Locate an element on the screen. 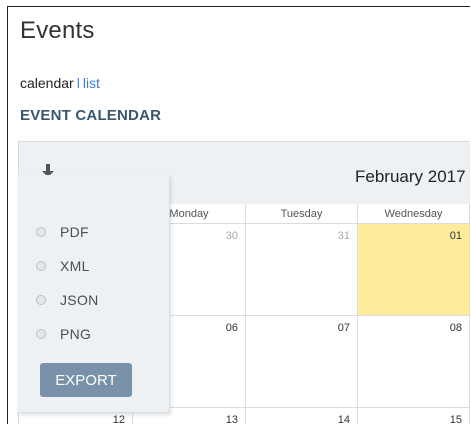 The height and width of the screenshot is (425, 471). month-title: February 2017 is located at coordinates (410, 176).